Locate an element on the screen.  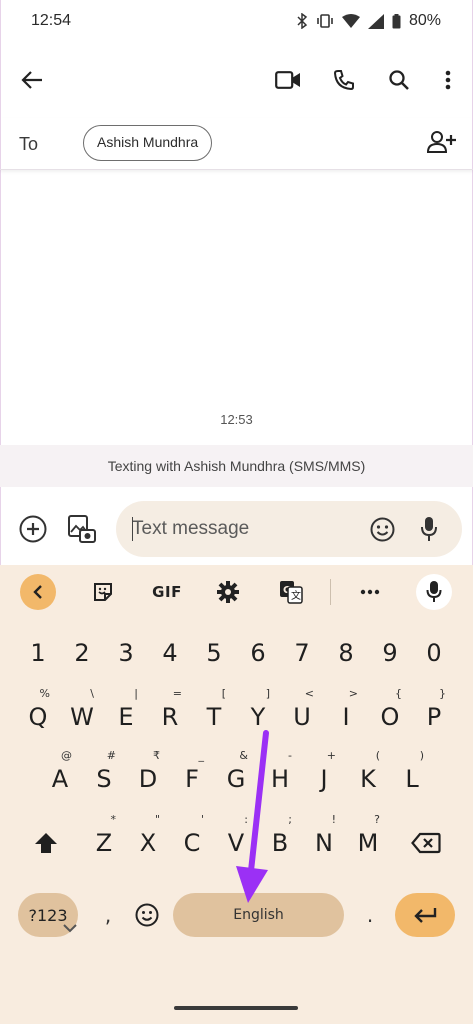
key-7: 7 is located at coordinates (302, 653).